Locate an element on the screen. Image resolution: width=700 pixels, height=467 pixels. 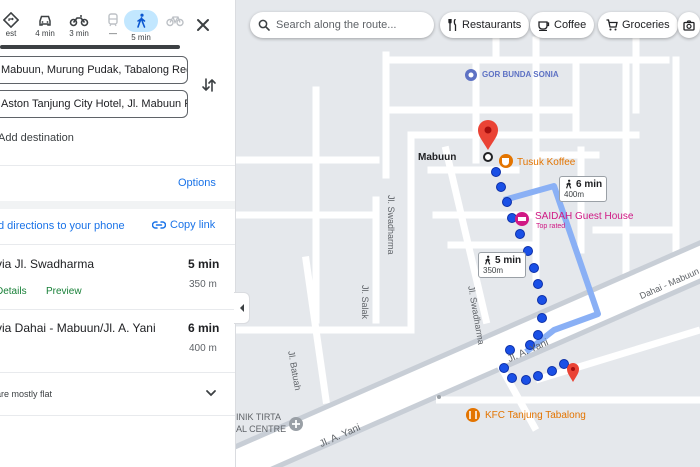
chevron-down-icon is located at coordinates (211, 393).